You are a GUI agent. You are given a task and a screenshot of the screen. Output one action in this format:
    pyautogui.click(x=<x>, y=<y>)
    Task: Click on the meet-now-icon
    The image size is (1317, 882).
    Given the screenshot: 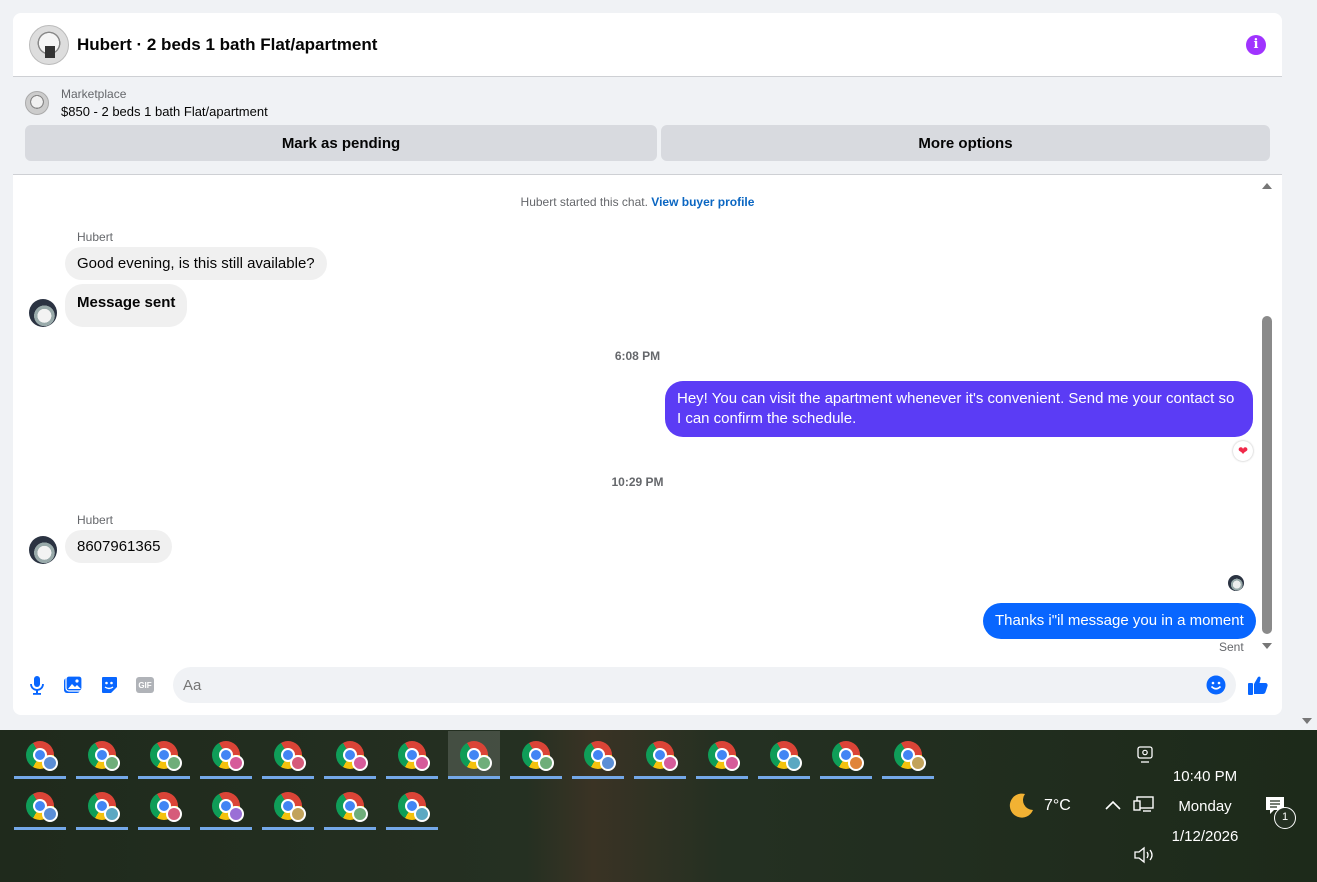 What is the action you would take?
    pyautogui.click(x=1145, y=757)
    